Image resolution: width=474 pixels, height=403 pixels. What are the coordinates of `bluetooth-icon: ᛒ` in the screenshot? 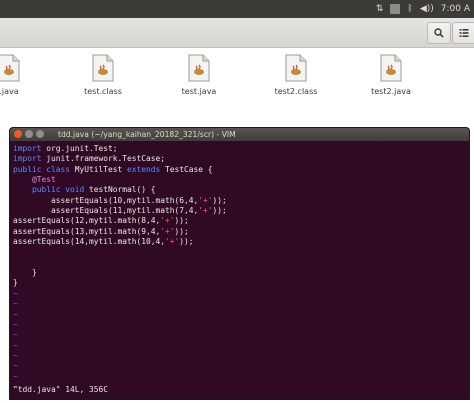 It's located at (409, 9).